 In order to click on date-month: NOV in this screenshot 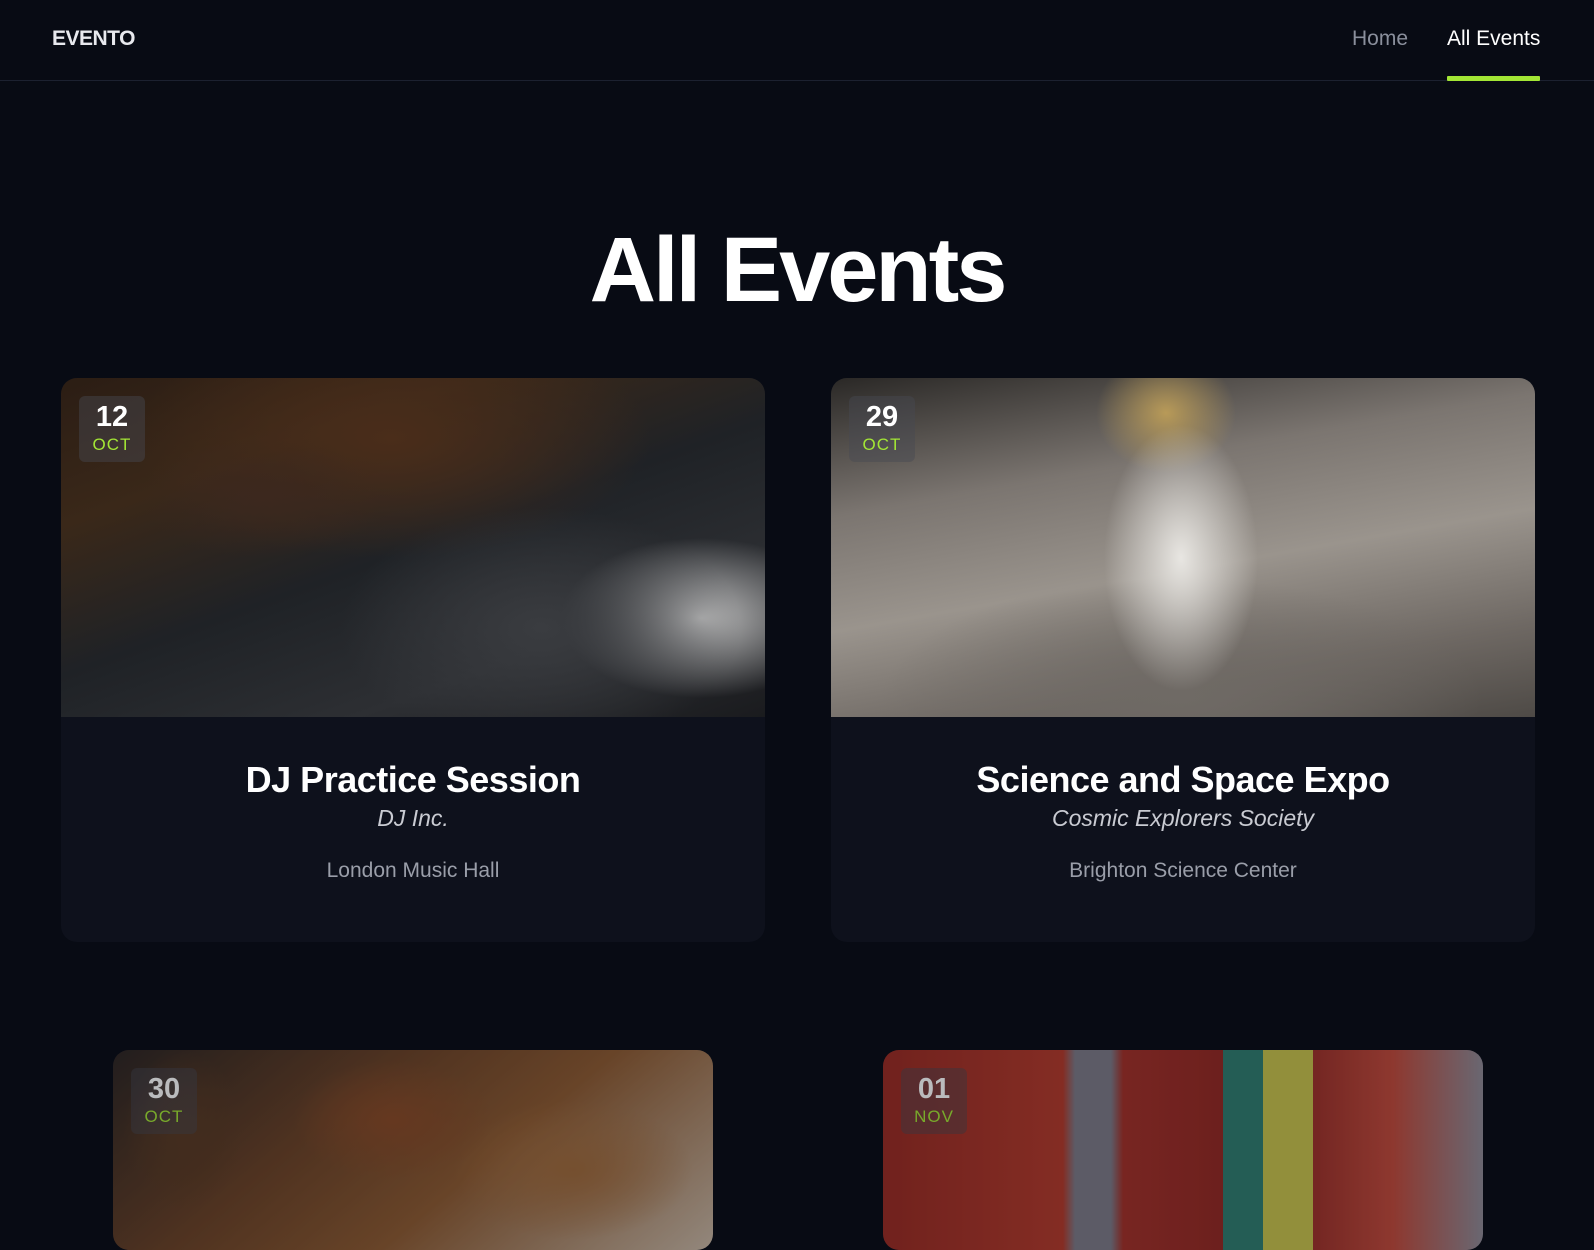, I will do `click(934, 1116)`.